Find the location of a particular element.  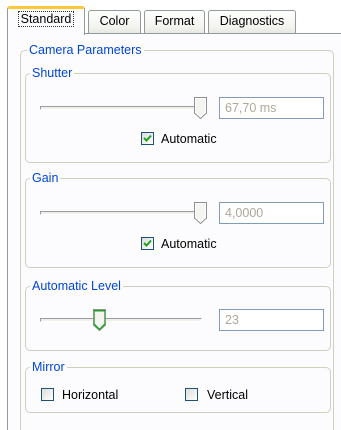

gain-automatic-checkbox is located at coordinates (147, 243).